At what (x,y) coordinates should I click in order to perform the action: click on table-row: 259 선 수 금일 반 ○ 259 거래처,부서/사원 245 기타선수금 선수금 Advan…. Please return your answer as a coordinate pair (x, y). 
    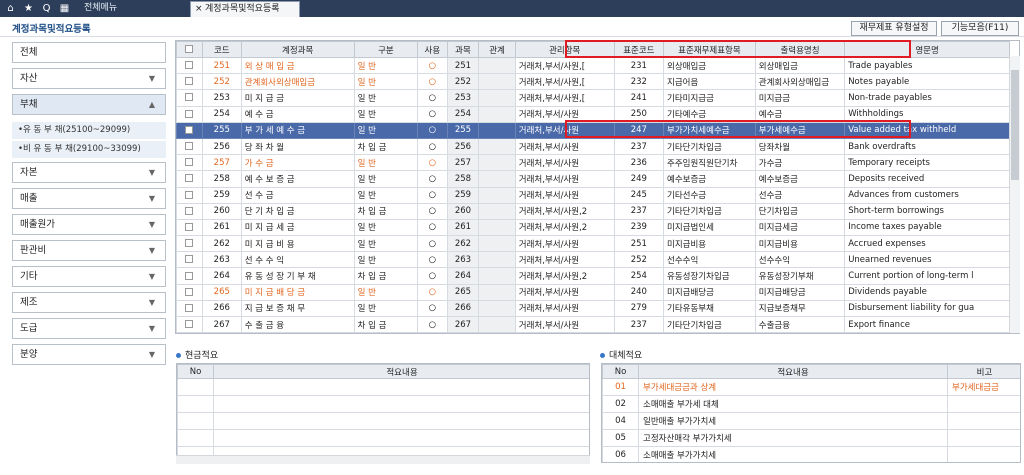
    Looking at the image, I should click on (593, 195).